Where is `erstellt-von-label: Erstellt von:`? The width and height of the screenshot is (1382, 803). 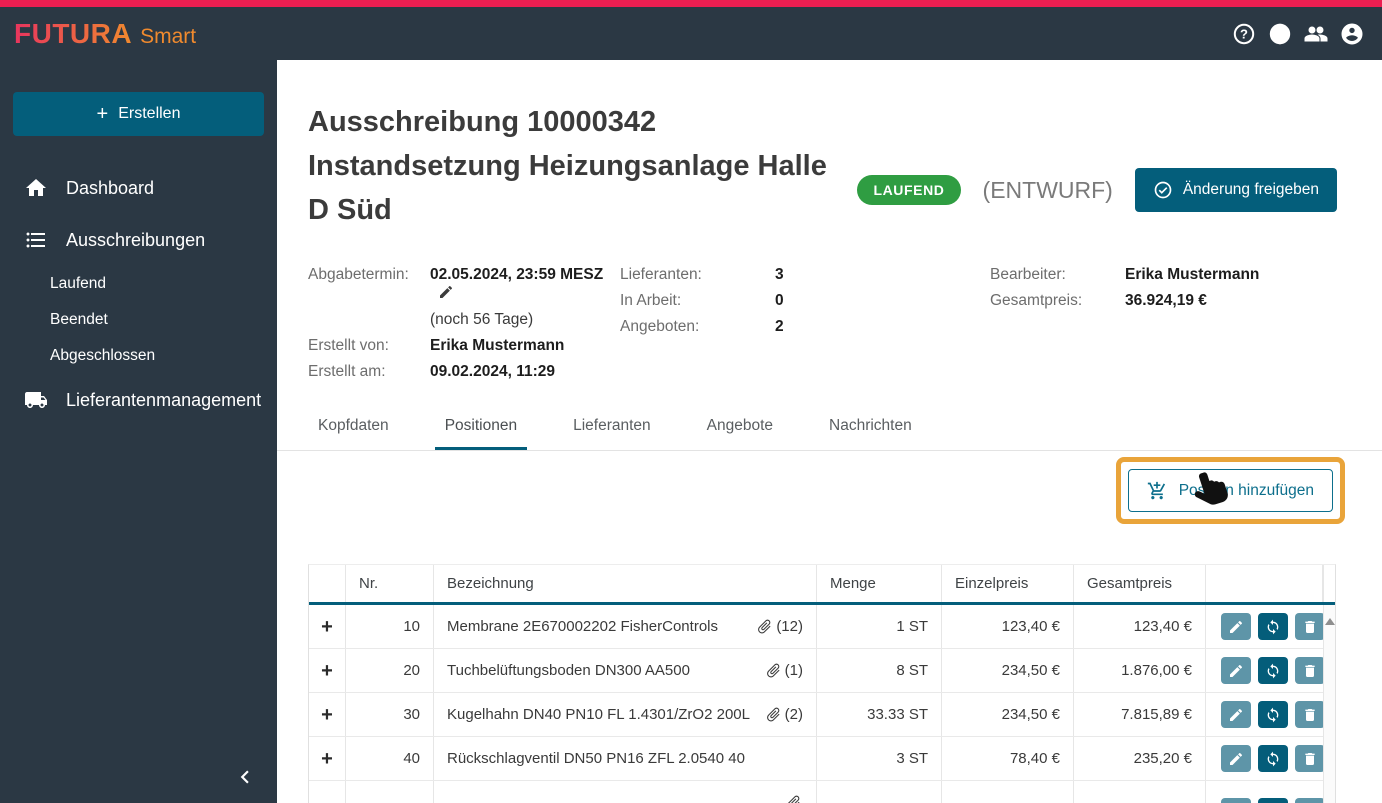 erstellt-von-label: Erstellt von: is located at coordinates (348, 345).